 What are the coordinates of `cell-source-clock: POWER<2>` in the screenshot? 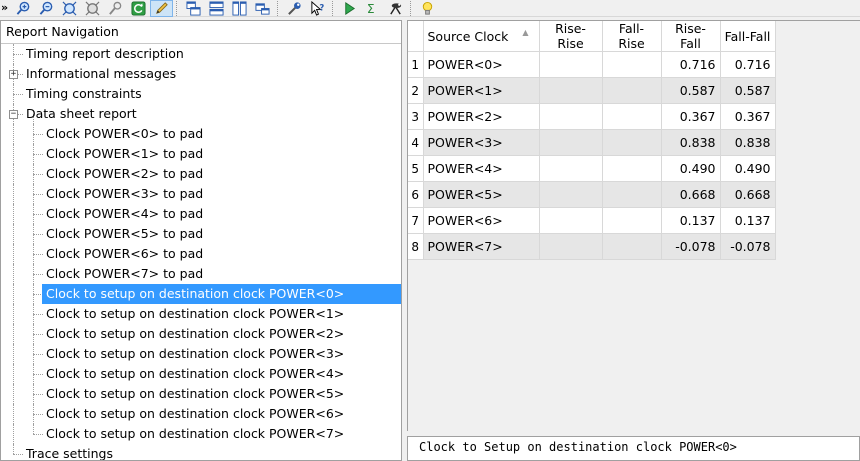 It's located at (481, 116).